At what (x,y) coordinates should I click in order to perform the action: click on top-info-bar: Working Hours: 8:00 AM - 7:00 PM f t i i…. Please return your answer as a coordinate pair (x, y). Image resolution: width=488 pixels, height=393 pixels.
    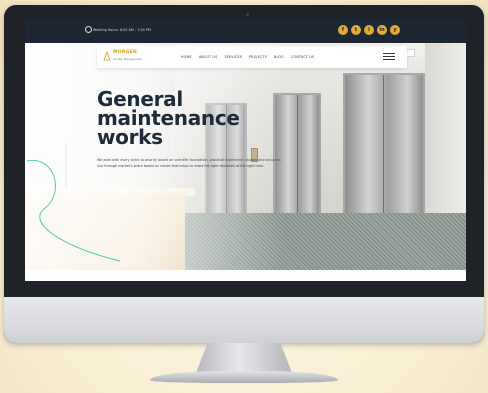
    Looking at the image, I should click on (245, 30).